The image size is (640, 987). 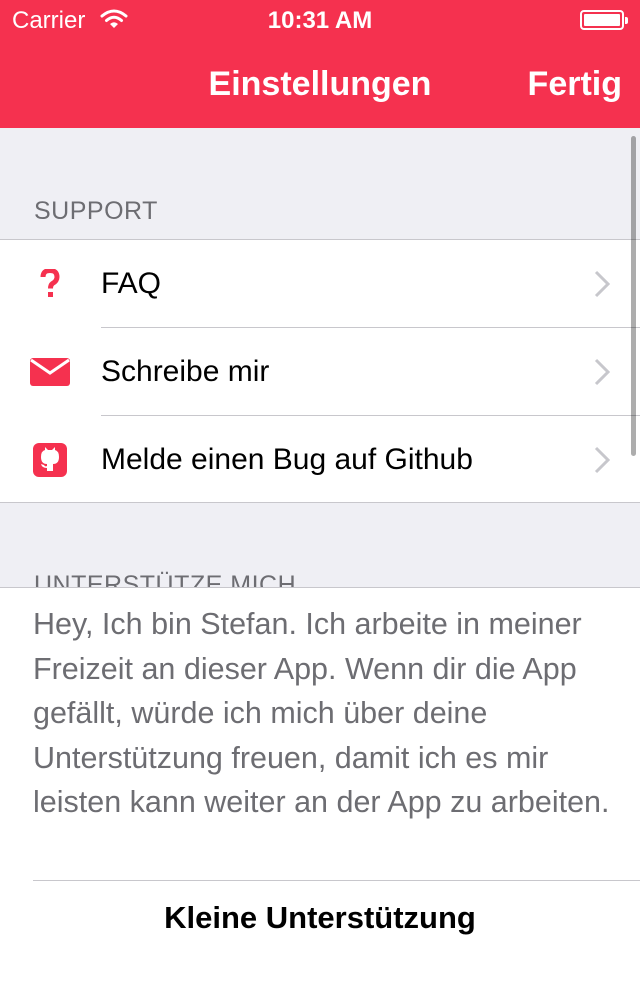 I want to click on battery-icon, so click(x=604, y=20).